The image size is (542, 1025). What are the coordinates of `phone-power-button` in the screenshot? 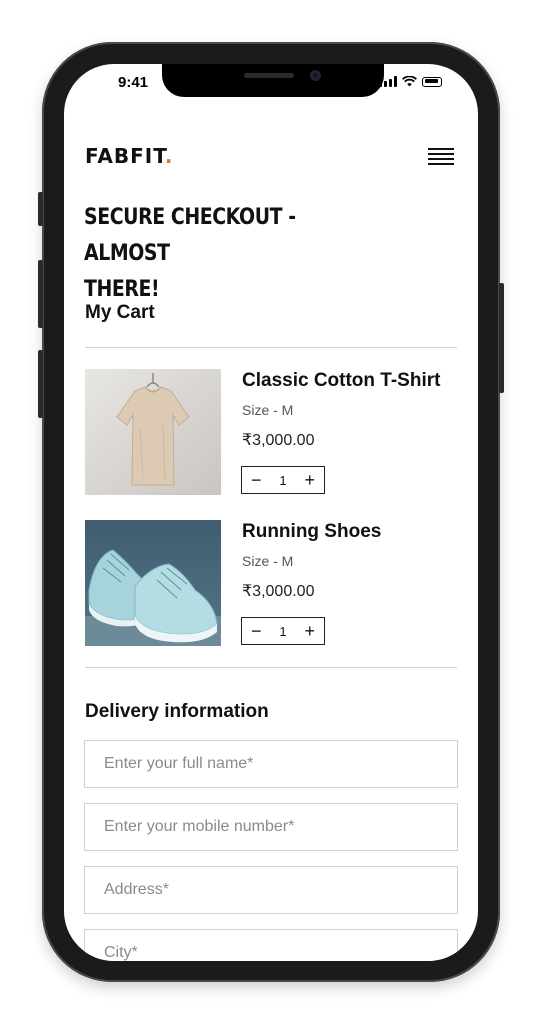 It's located at (501, 338).